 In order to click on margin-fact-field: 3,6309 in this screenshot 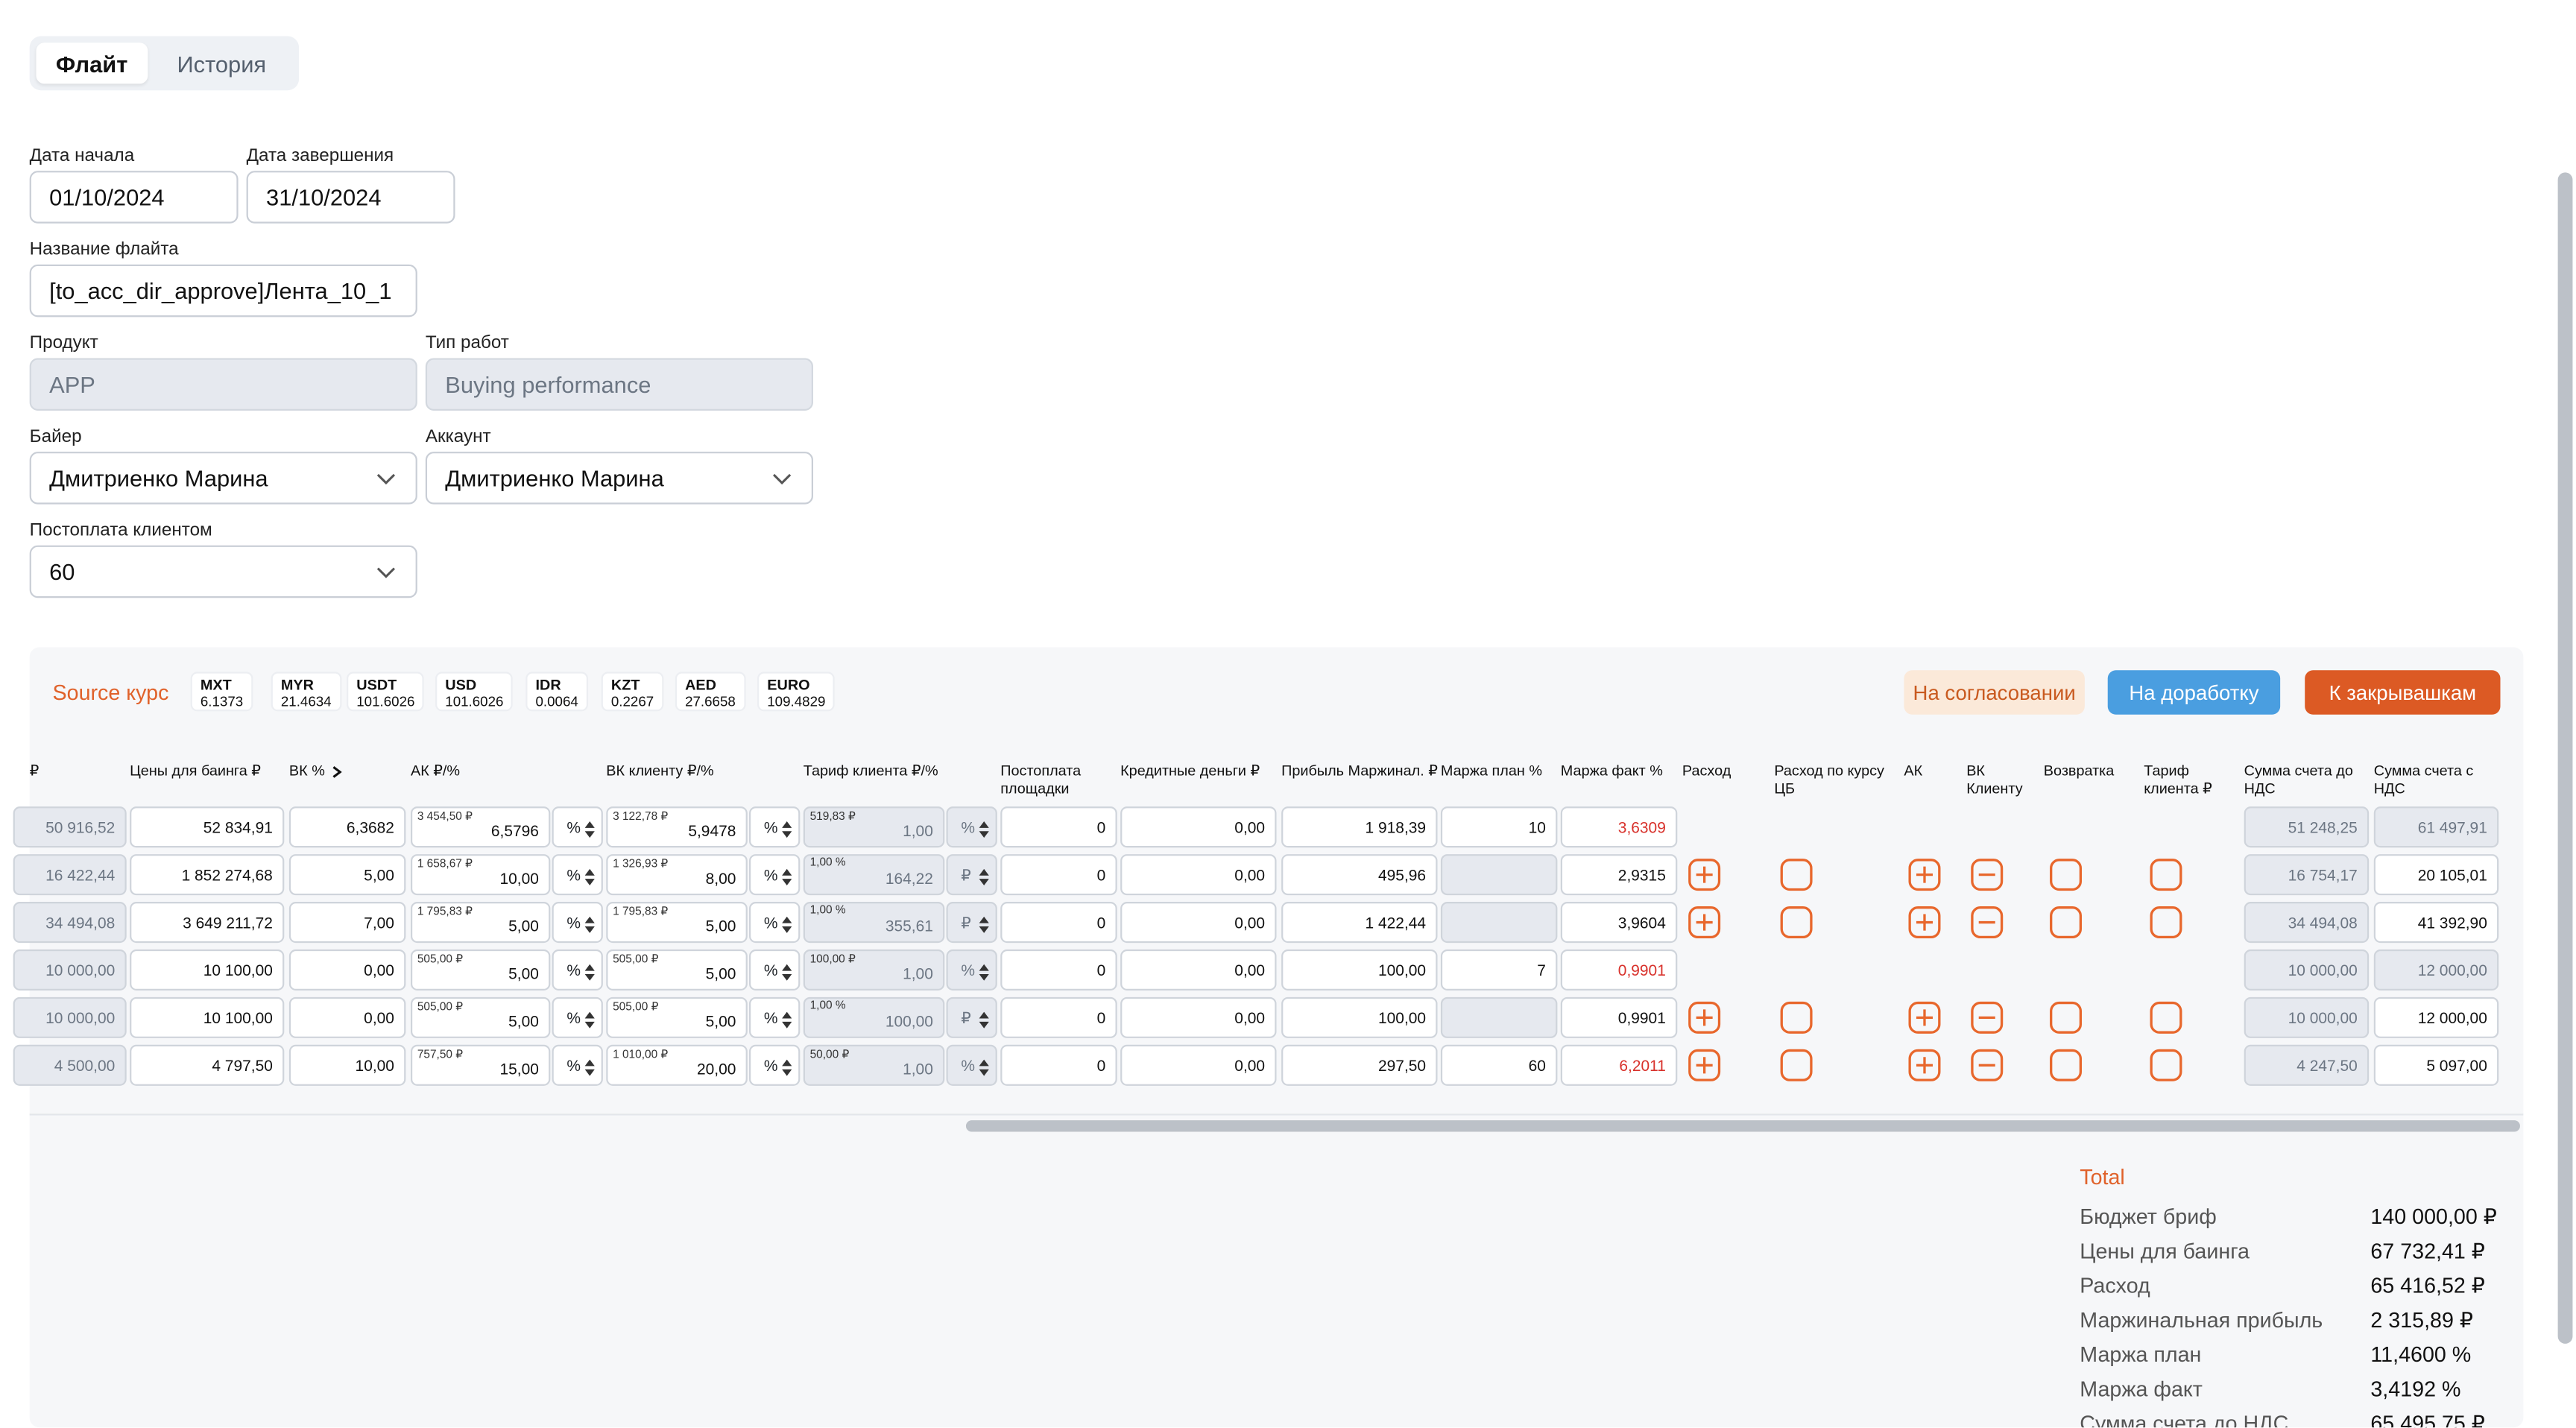, I will do `click(1619, 827)`.